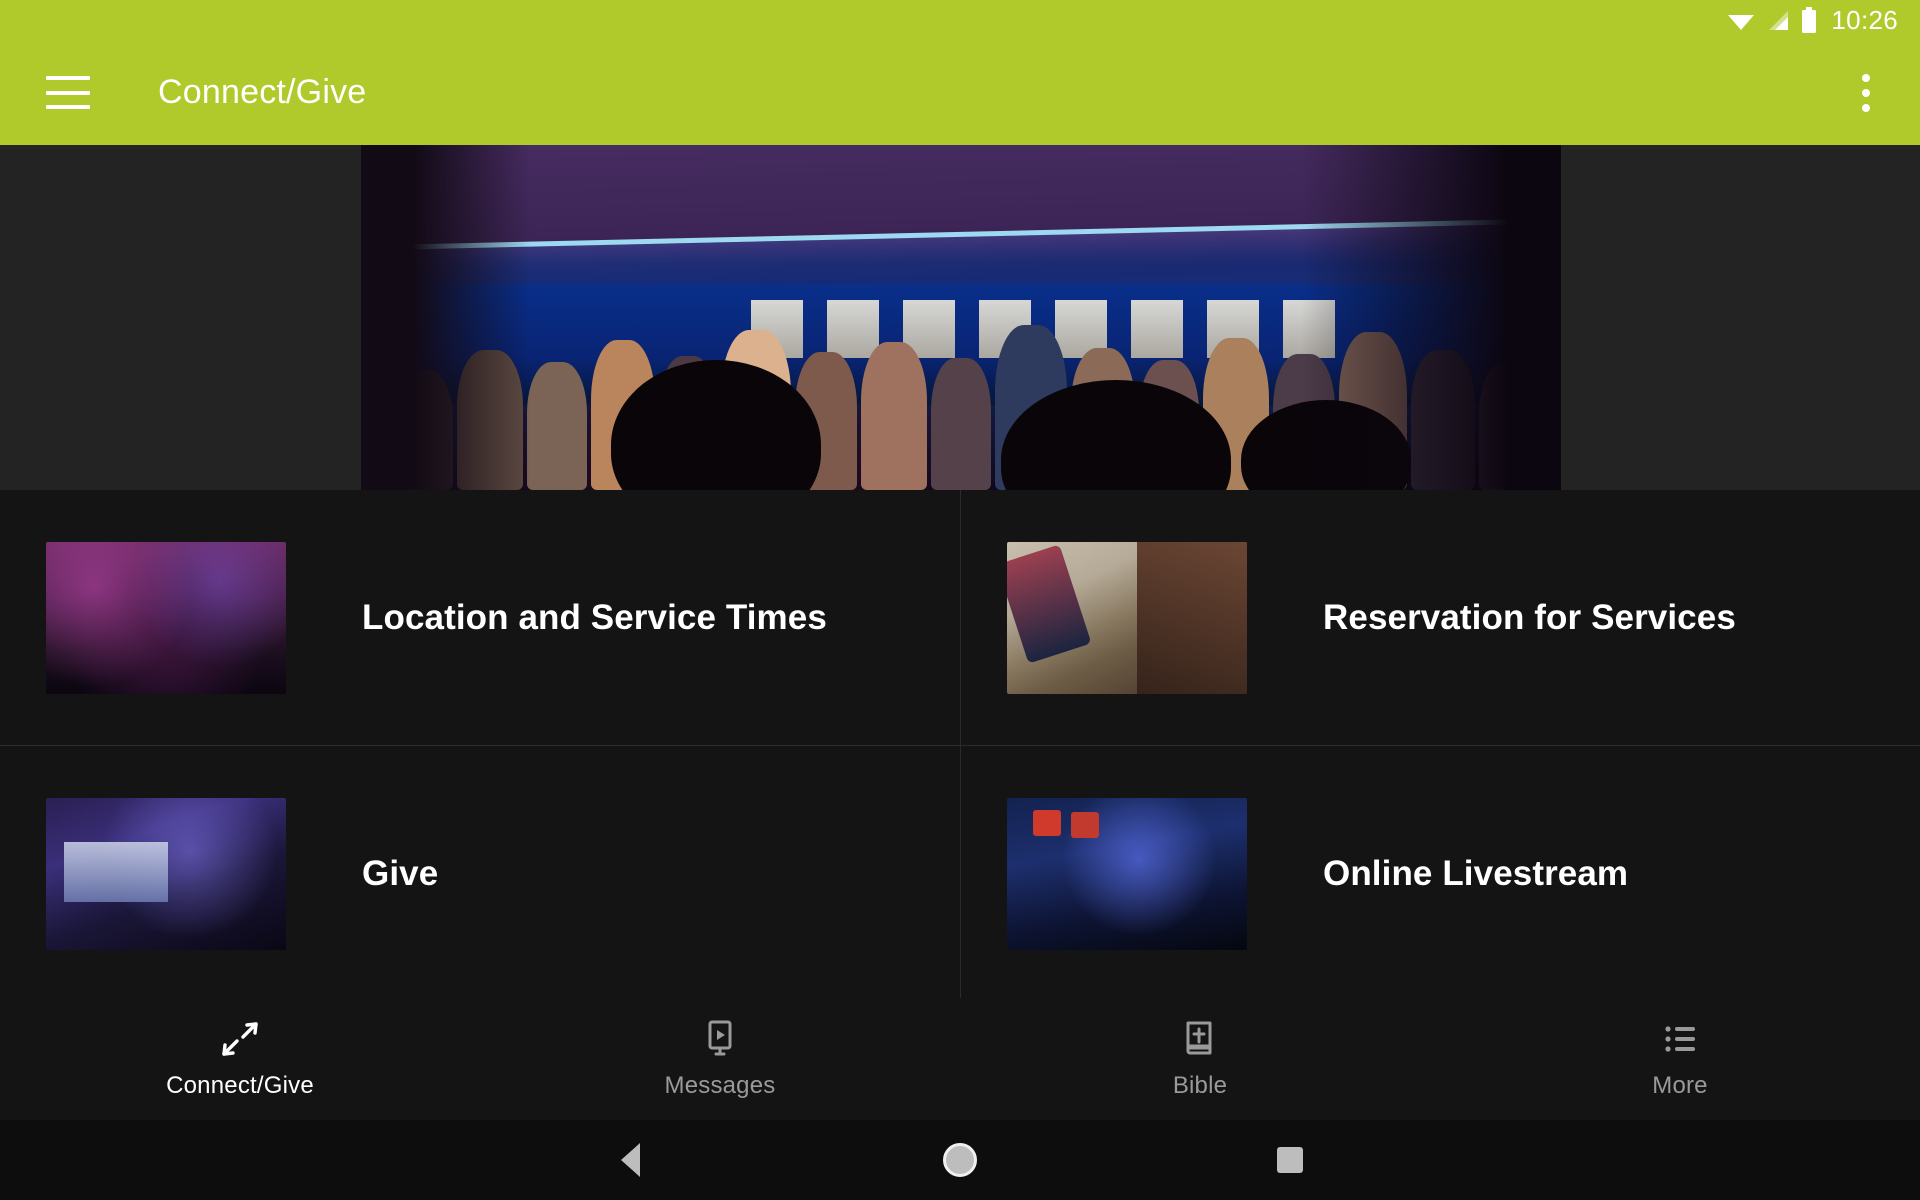  I want to click on card-title: Reservation for Services, so click(1529, 617).